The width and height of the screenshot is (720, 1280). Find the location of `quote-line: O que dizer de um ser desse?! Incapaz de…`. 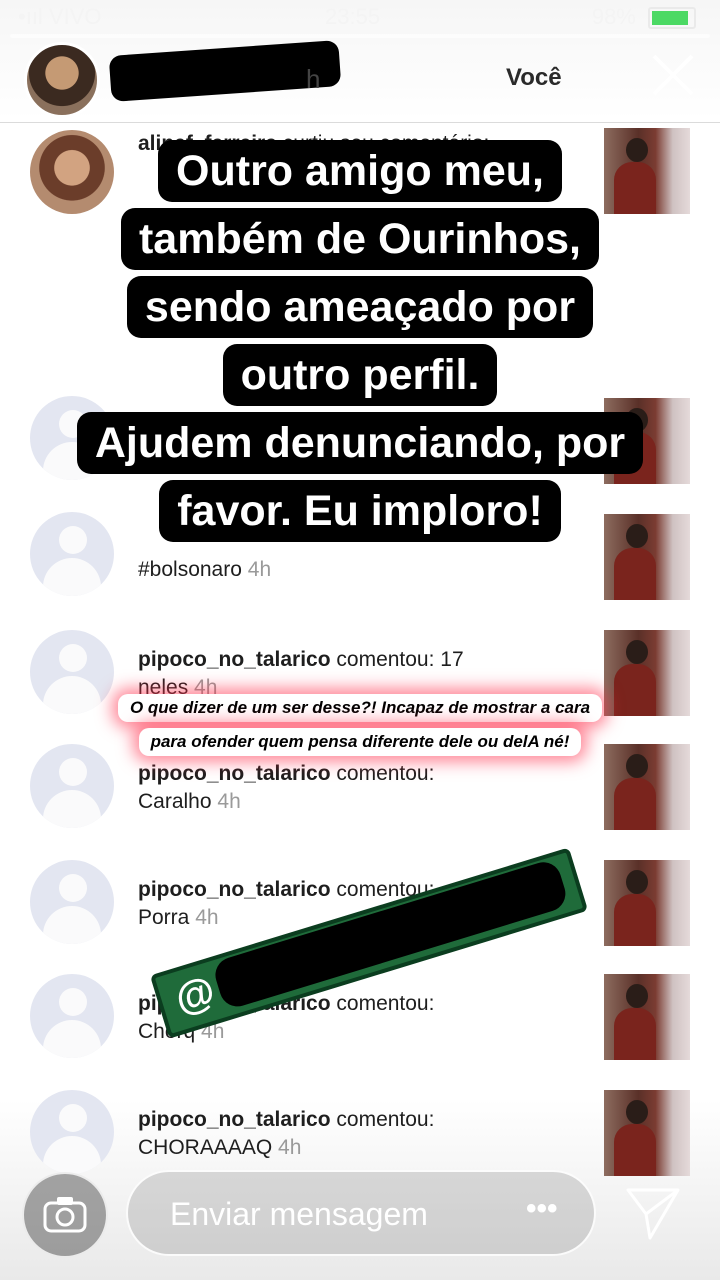

quote-line: O que dizer de um ser desse?! Incapaz de… is located at coordinates (360, 708).